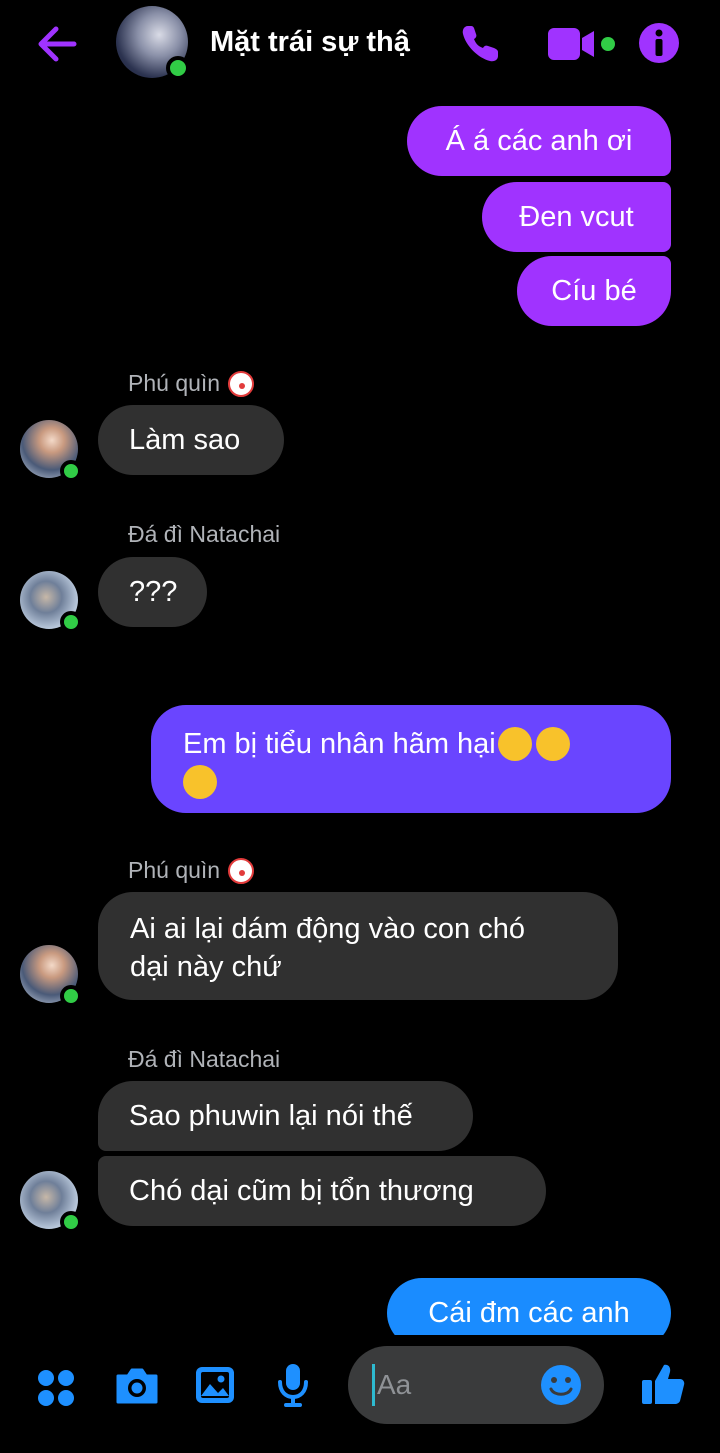 This screenshot has height=1453, width=720. What do you see at coordinates (539, 141) in the screenshot?
I see `outgoing-message: Á á các anh ơi` at bounding box center [539, 141].